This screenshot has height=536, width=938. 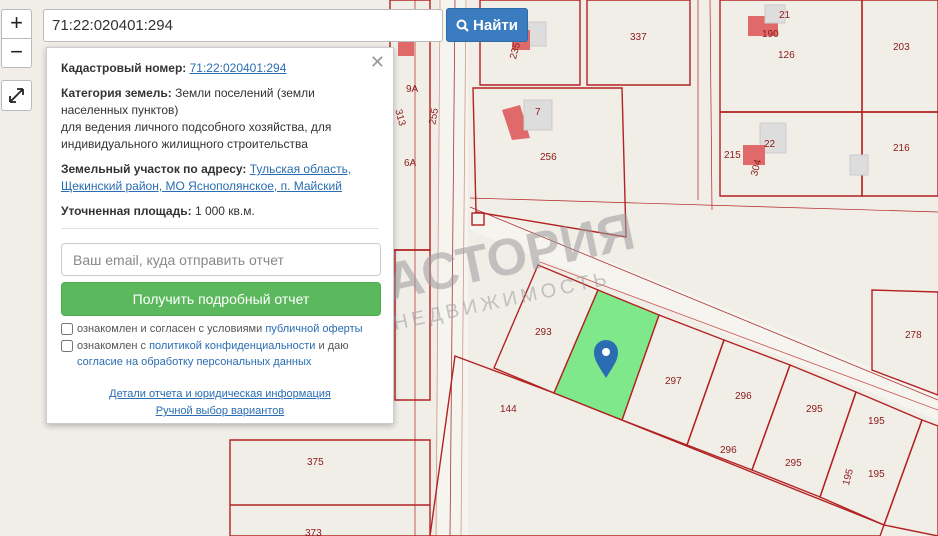 What do you see at coordinates (508, 409) in the screenshot?
I see `plot-label: 144` at bounding box center [508, 409].